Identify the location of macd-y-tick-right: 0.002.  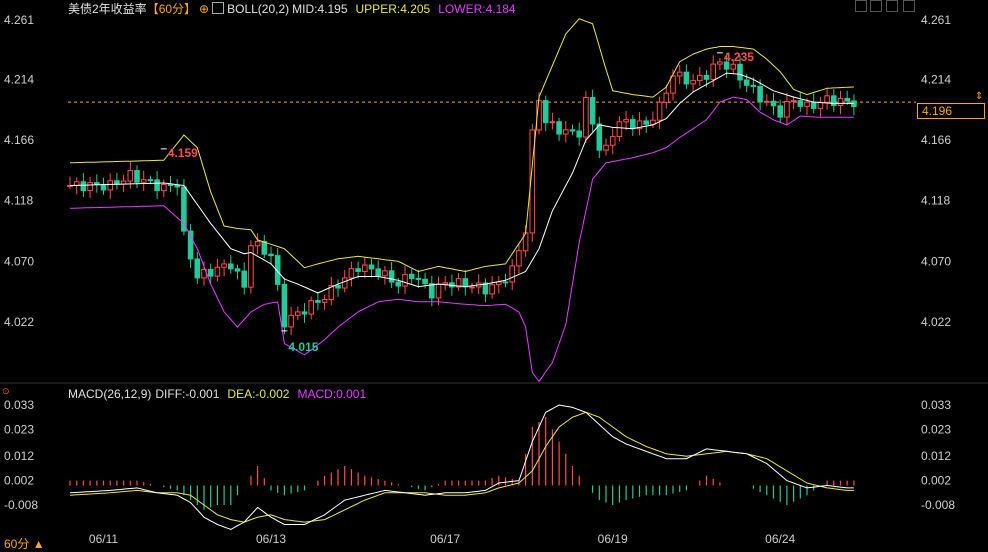
(936, 481).